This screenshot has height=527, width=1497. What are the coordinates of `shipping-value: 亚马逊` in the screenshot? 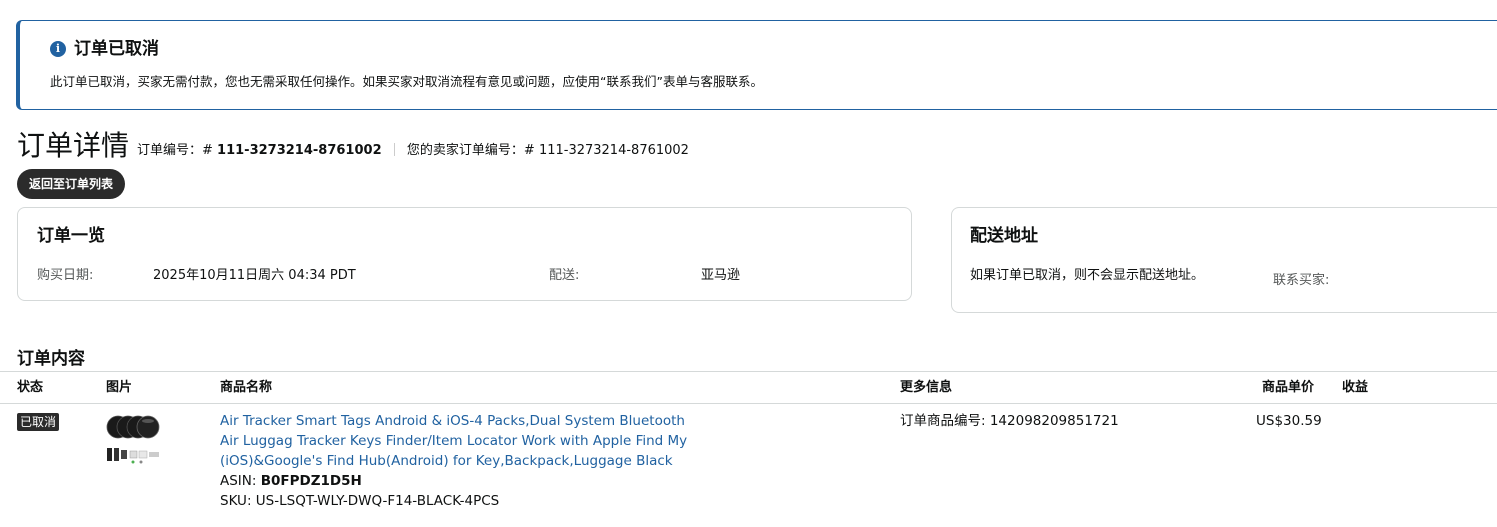 It's located at (721, 275).